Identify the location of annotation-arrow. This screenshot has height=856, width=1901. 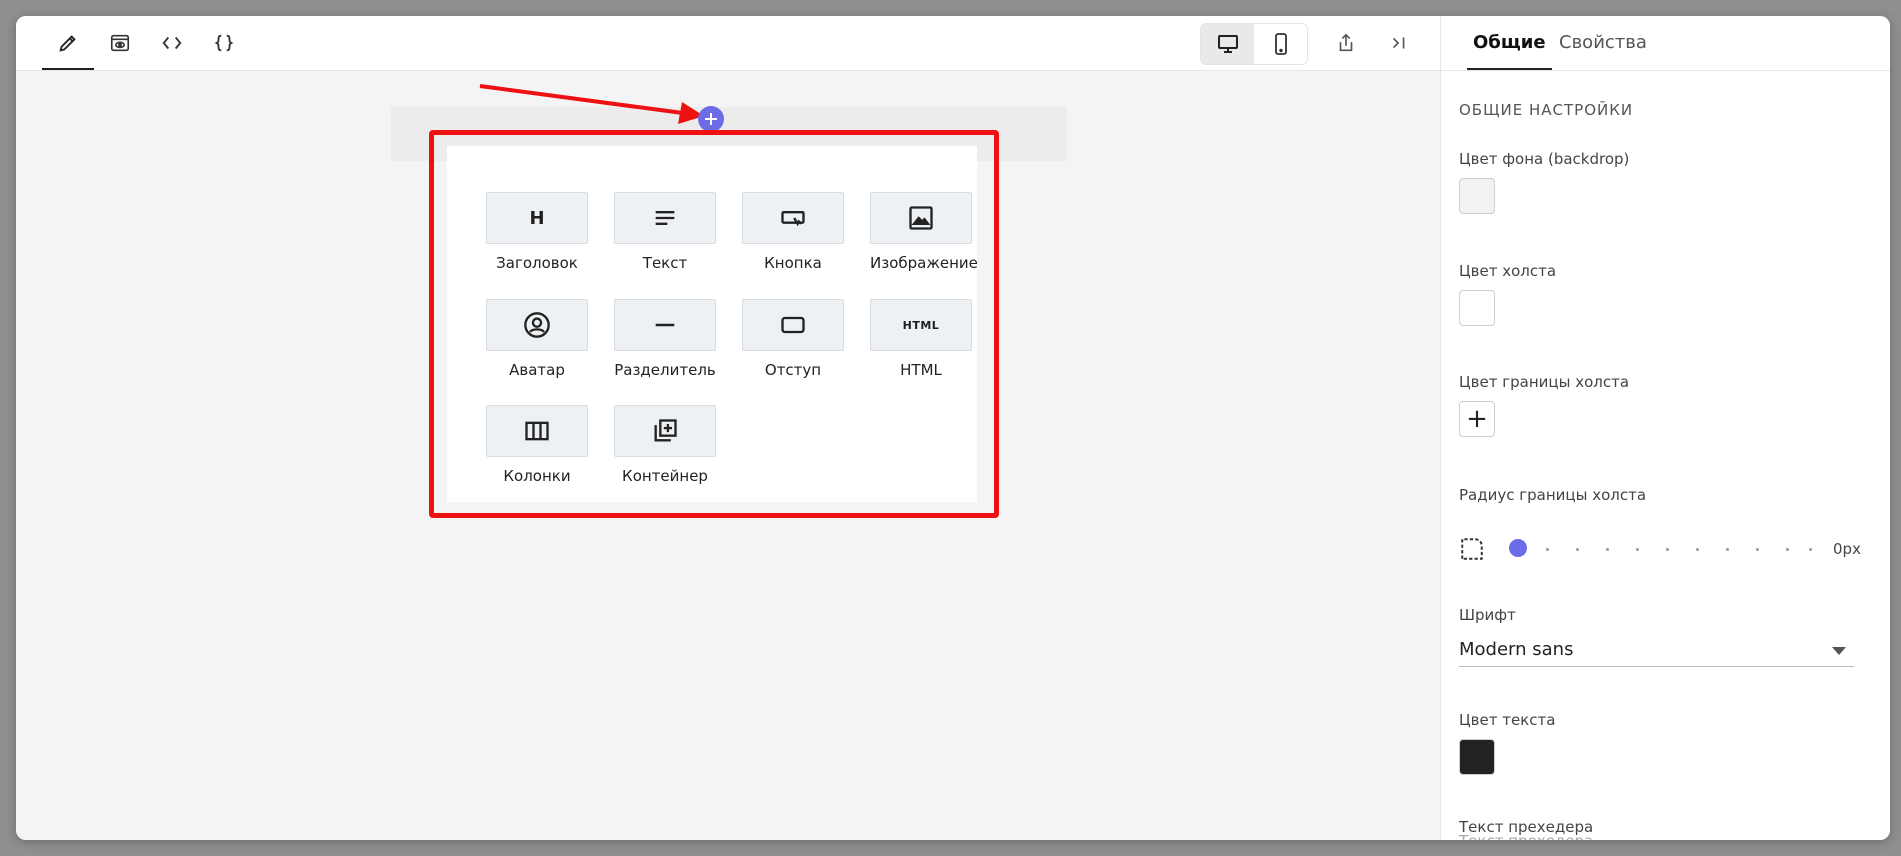
(591, 104).